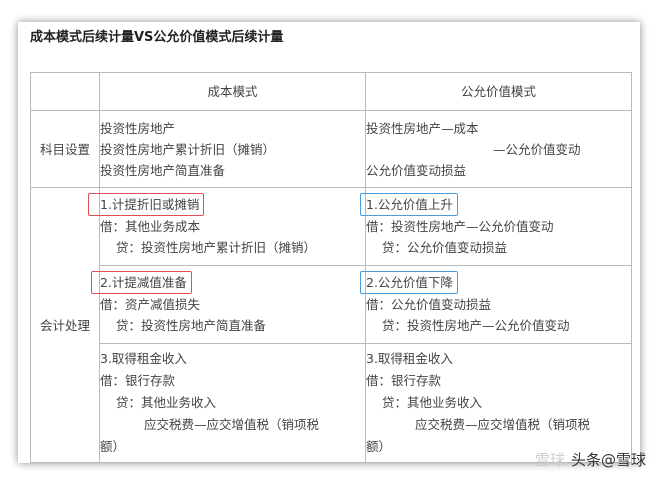 The width and height of the screenshot is (660, 482). Describe the element at coordinates (498, 91) in the screenshot. I see `header-fair-value-model: 公允价值模式` at that location.